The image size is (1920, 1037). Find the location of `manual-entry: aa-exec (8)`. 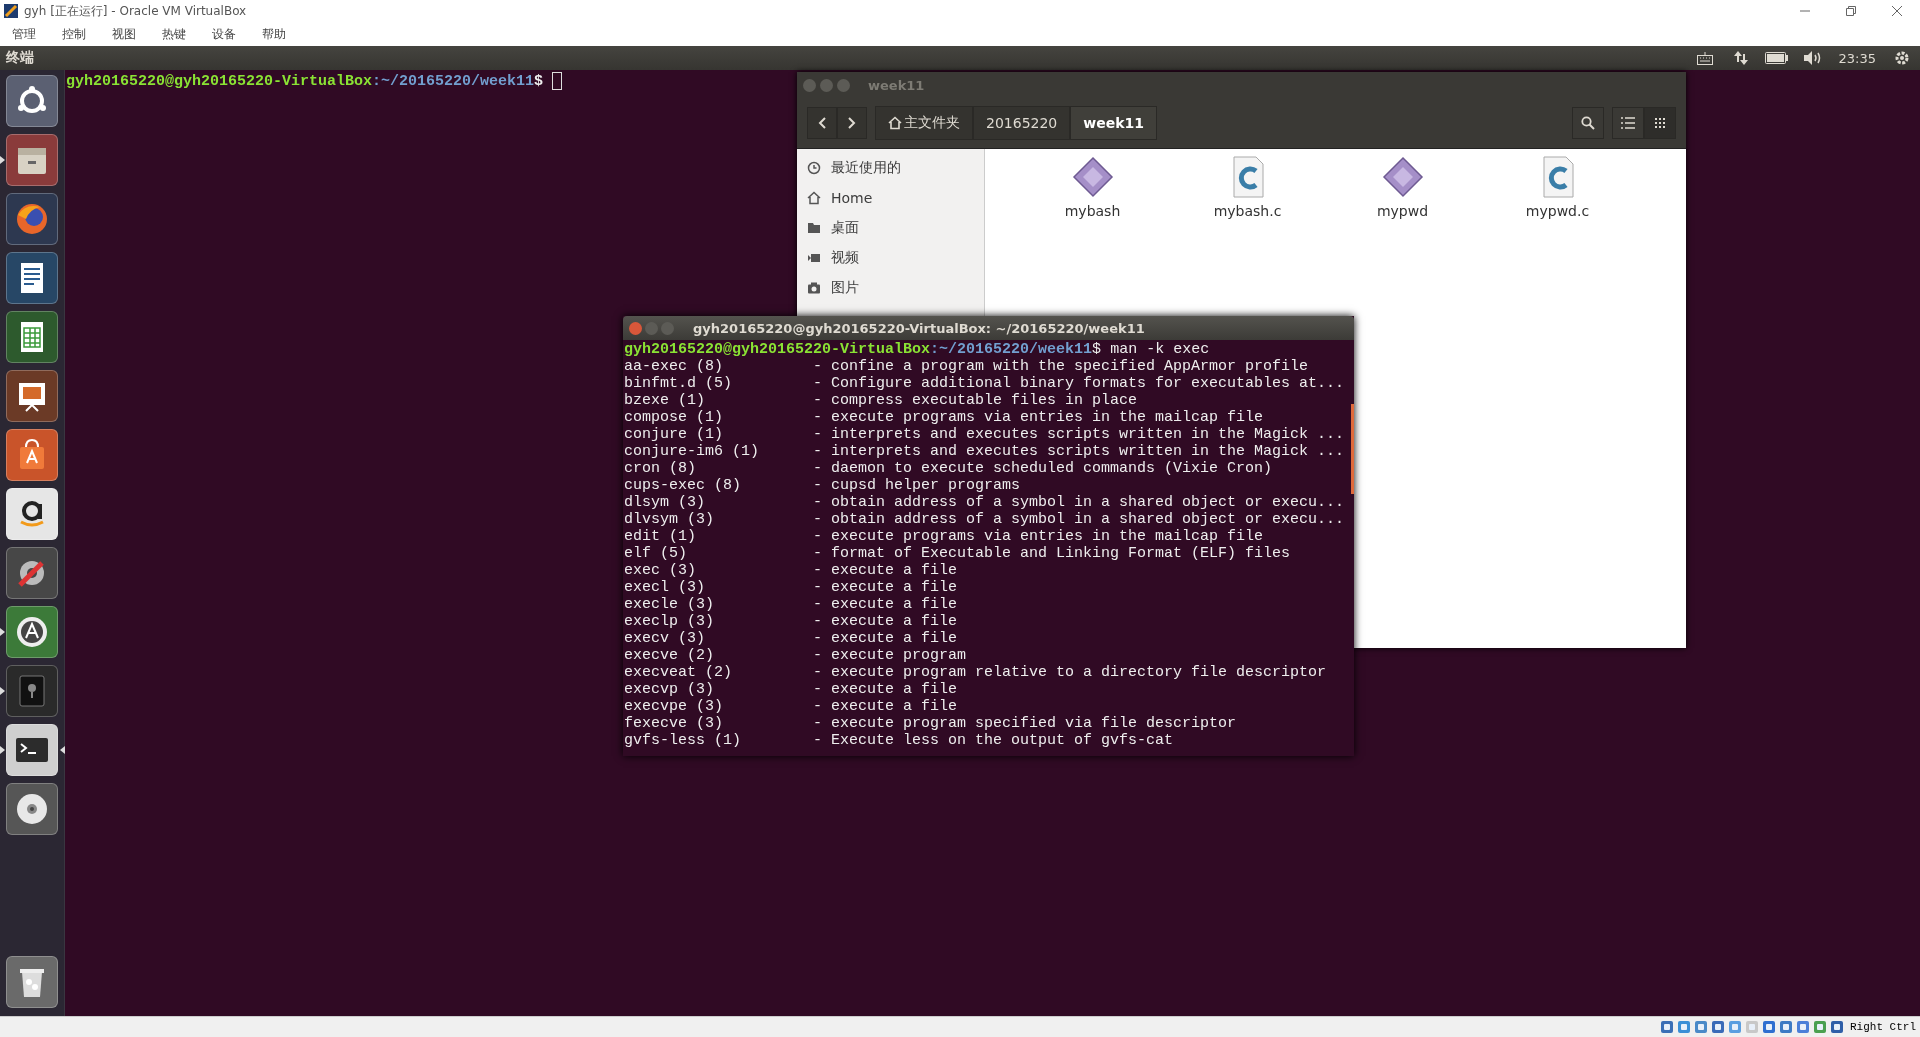

manual-entry: aa-exec (8) is located at coordinates (674, 366).